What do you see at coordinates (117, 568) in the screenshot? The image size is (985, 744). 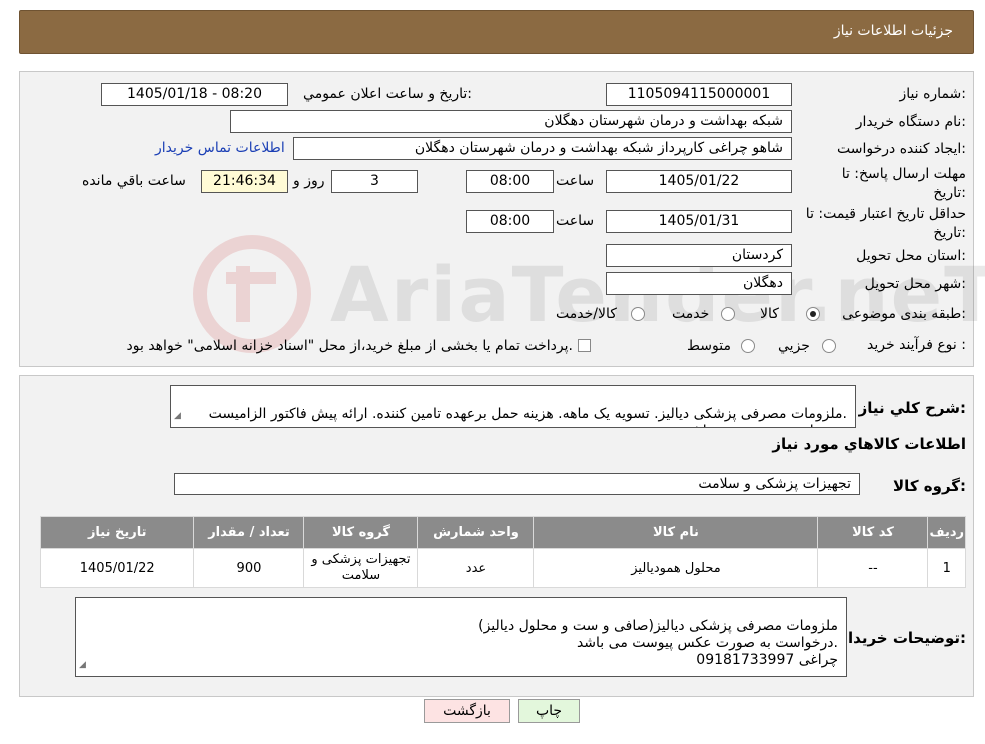 I see `cell-date: 1405/01/22` at bounding box center [117, 568].